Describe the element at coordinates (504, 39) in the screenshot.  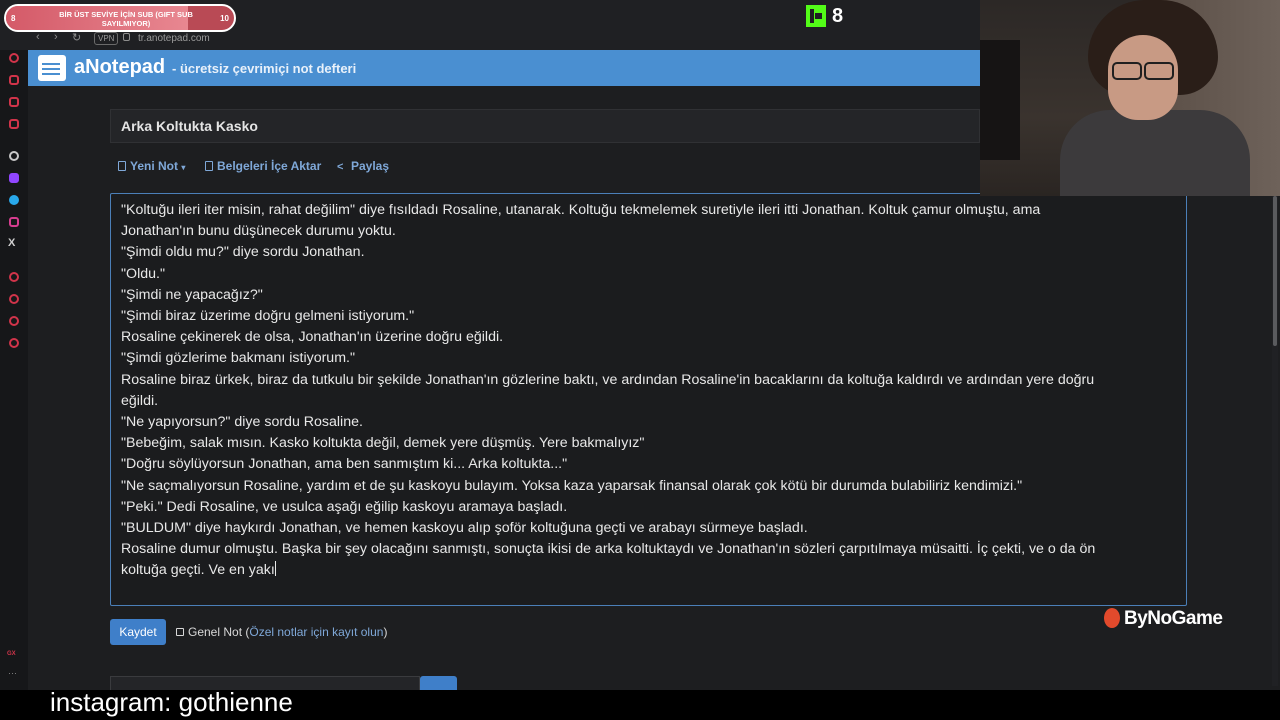
I see `browser-address-bar: ‹ › ↻ VPN tr.anotepad.com` at that location.